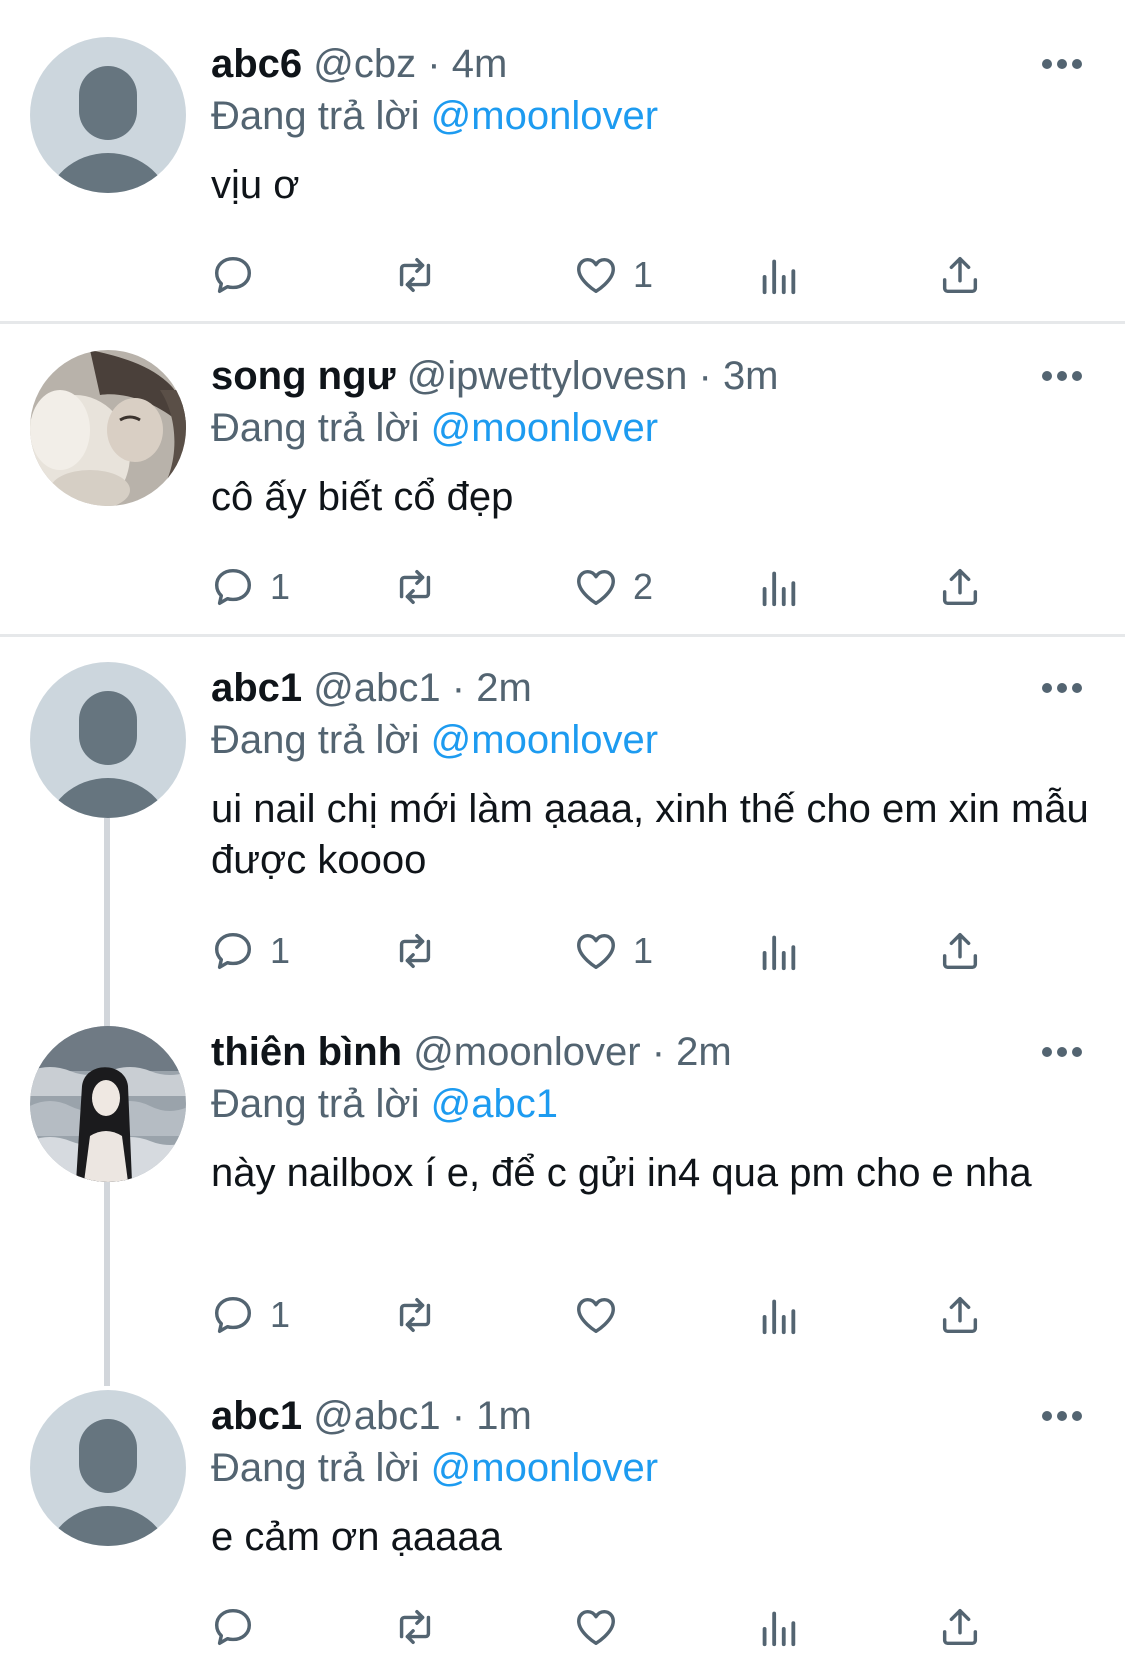  I want to click on like-count: 2, so click(643, 586).